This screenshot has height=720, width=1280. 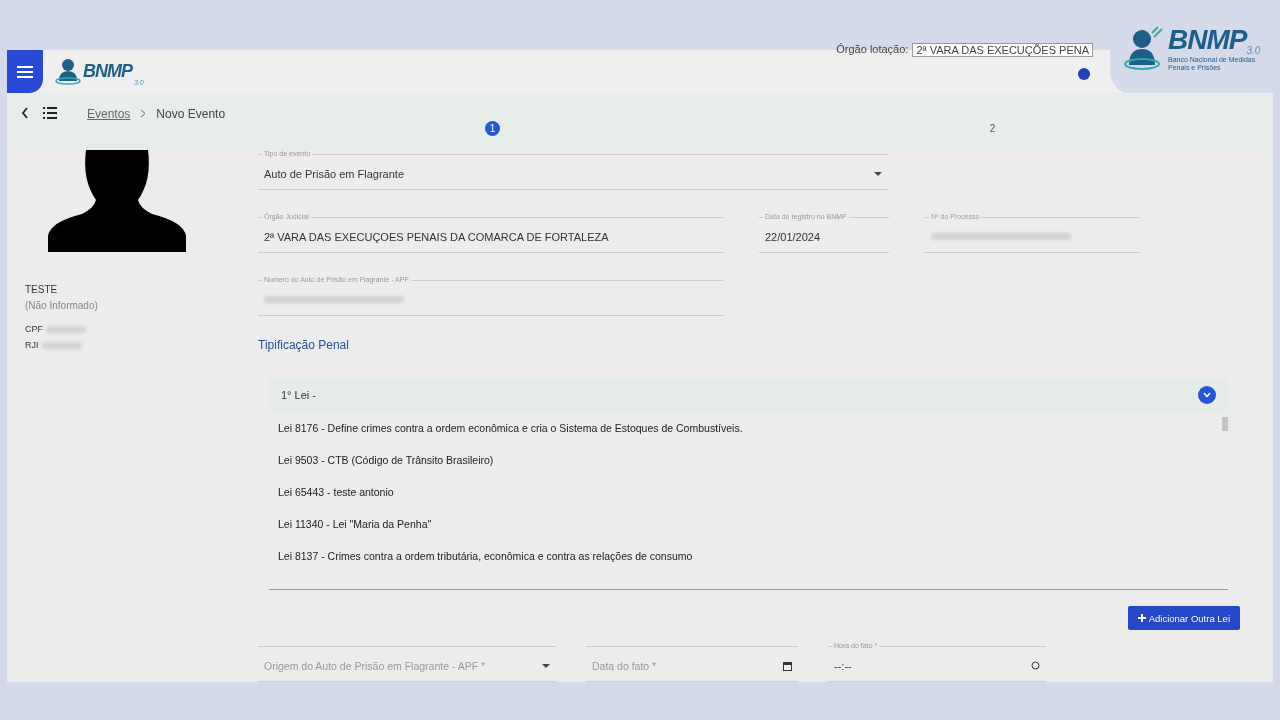 I want to click on expand-icon, so click(x=1207, y=395).